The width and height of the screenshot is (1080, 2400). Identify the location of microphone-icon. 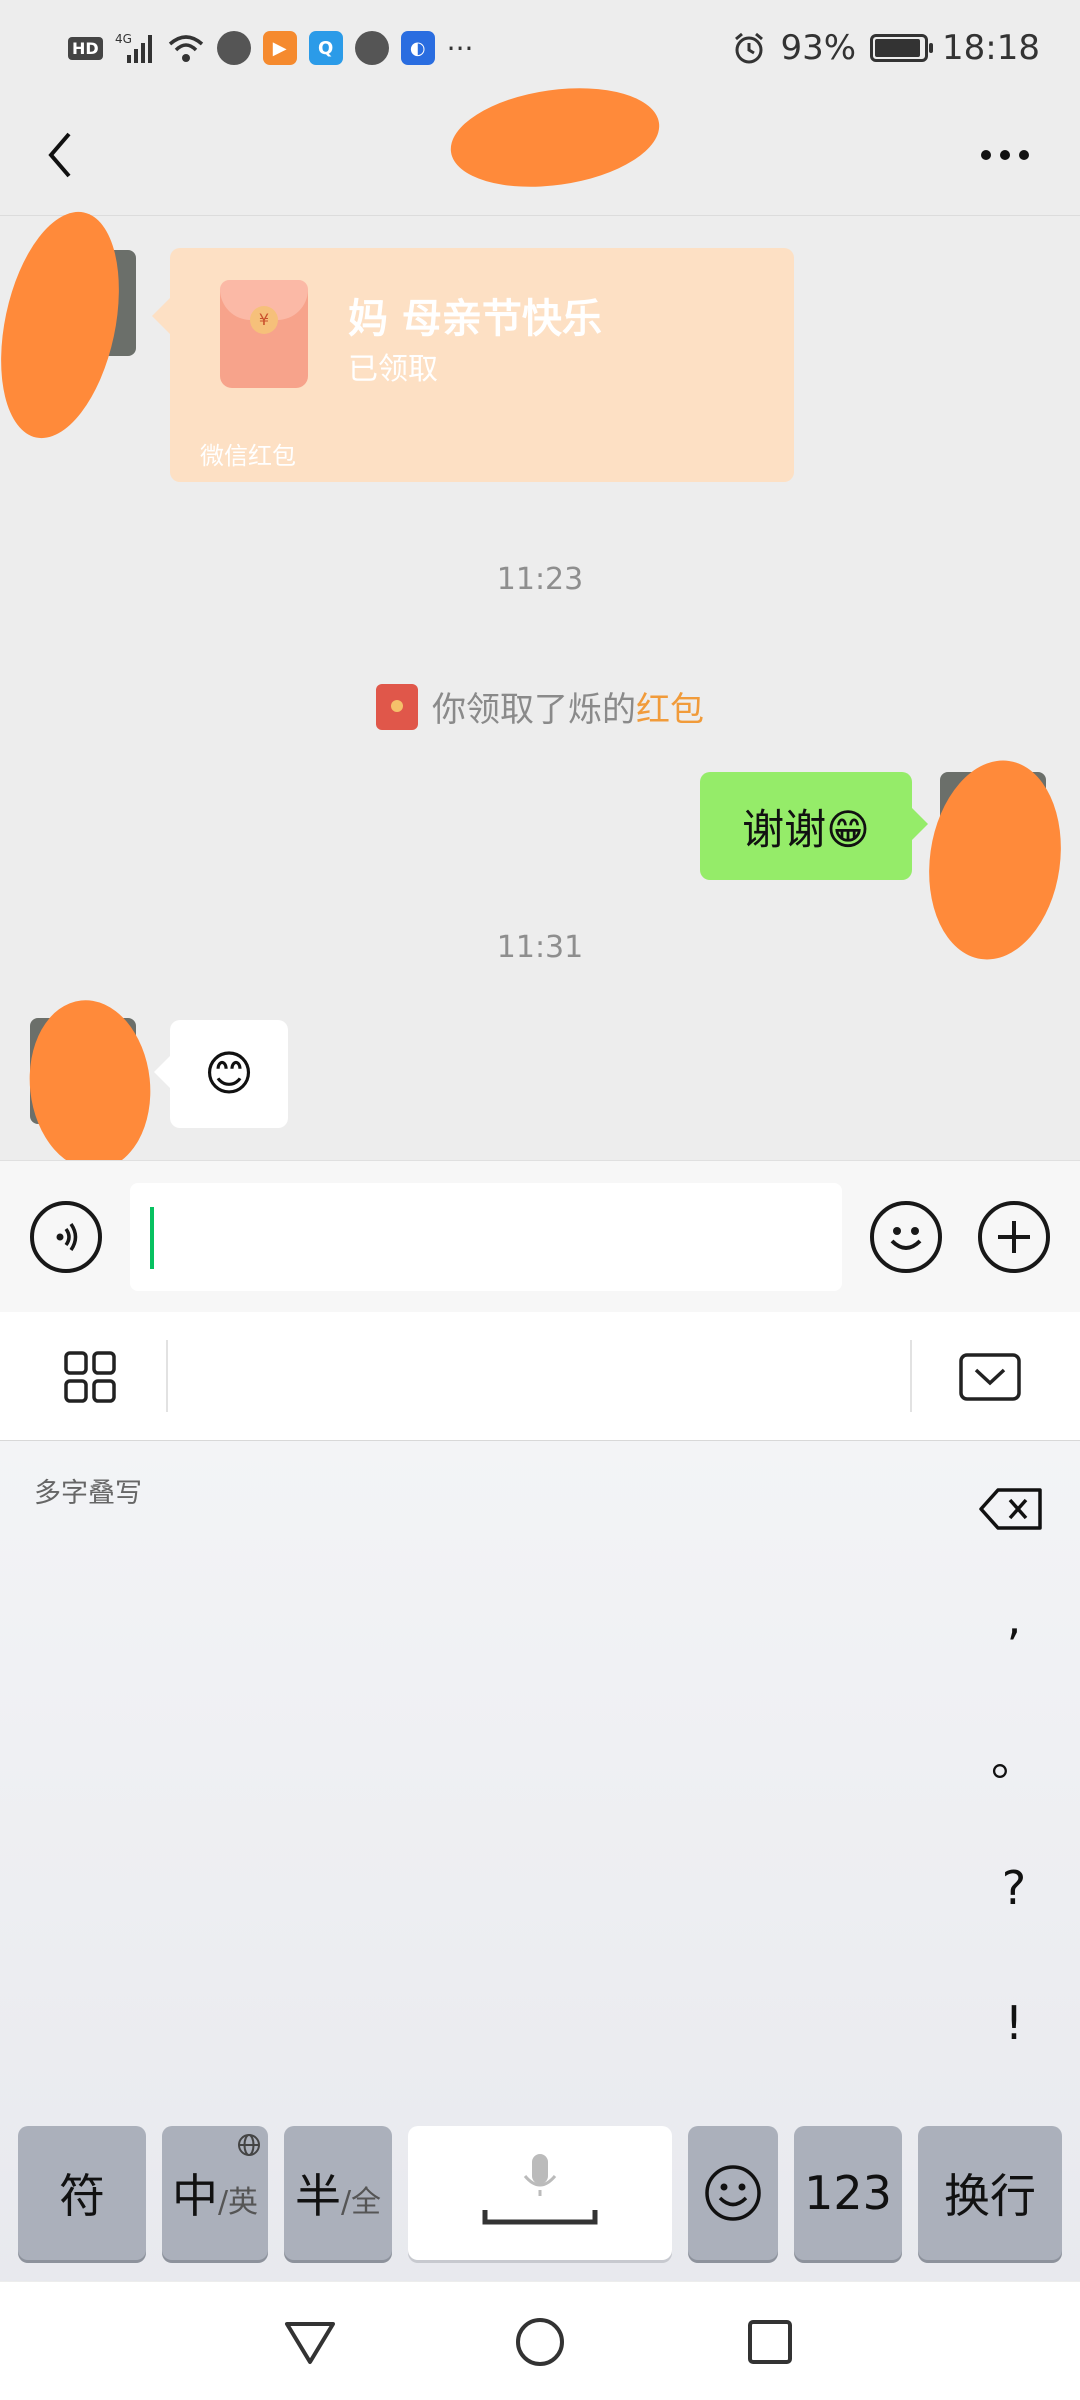
(540, 2189).